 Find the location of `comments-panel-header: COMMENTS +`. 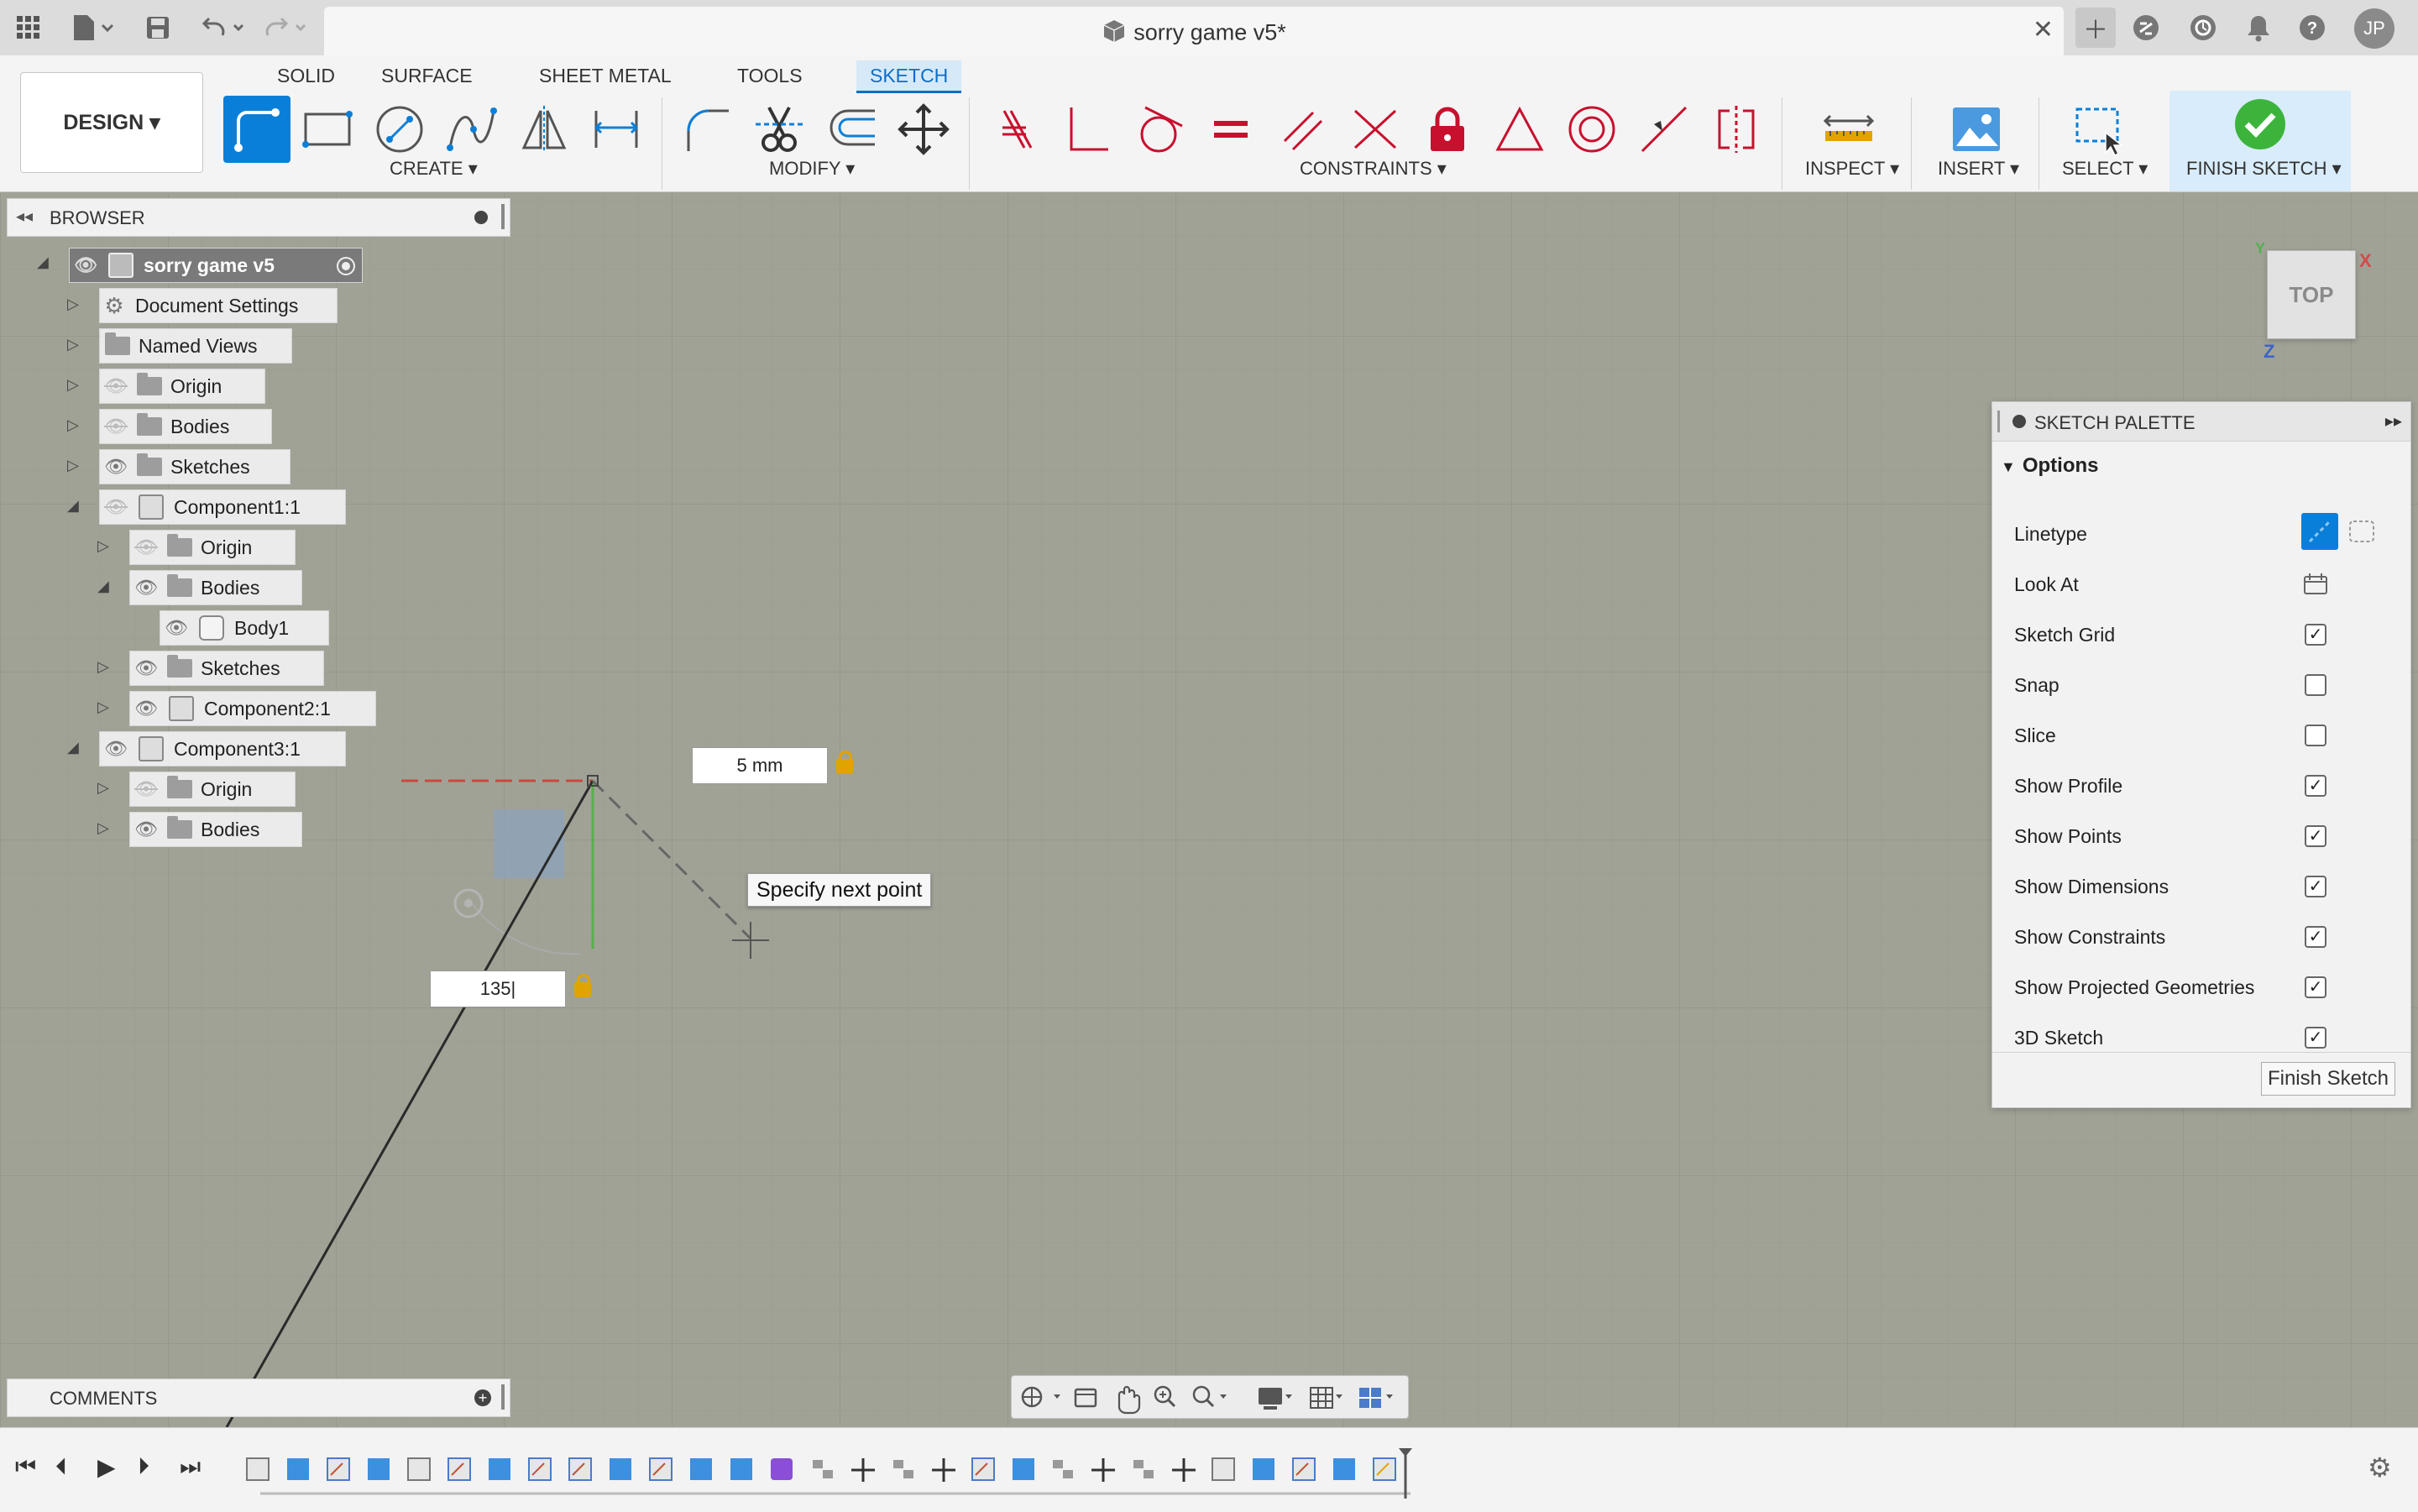

comments-panel-header: COMMENTS + is located at coordinates (258, 1398).